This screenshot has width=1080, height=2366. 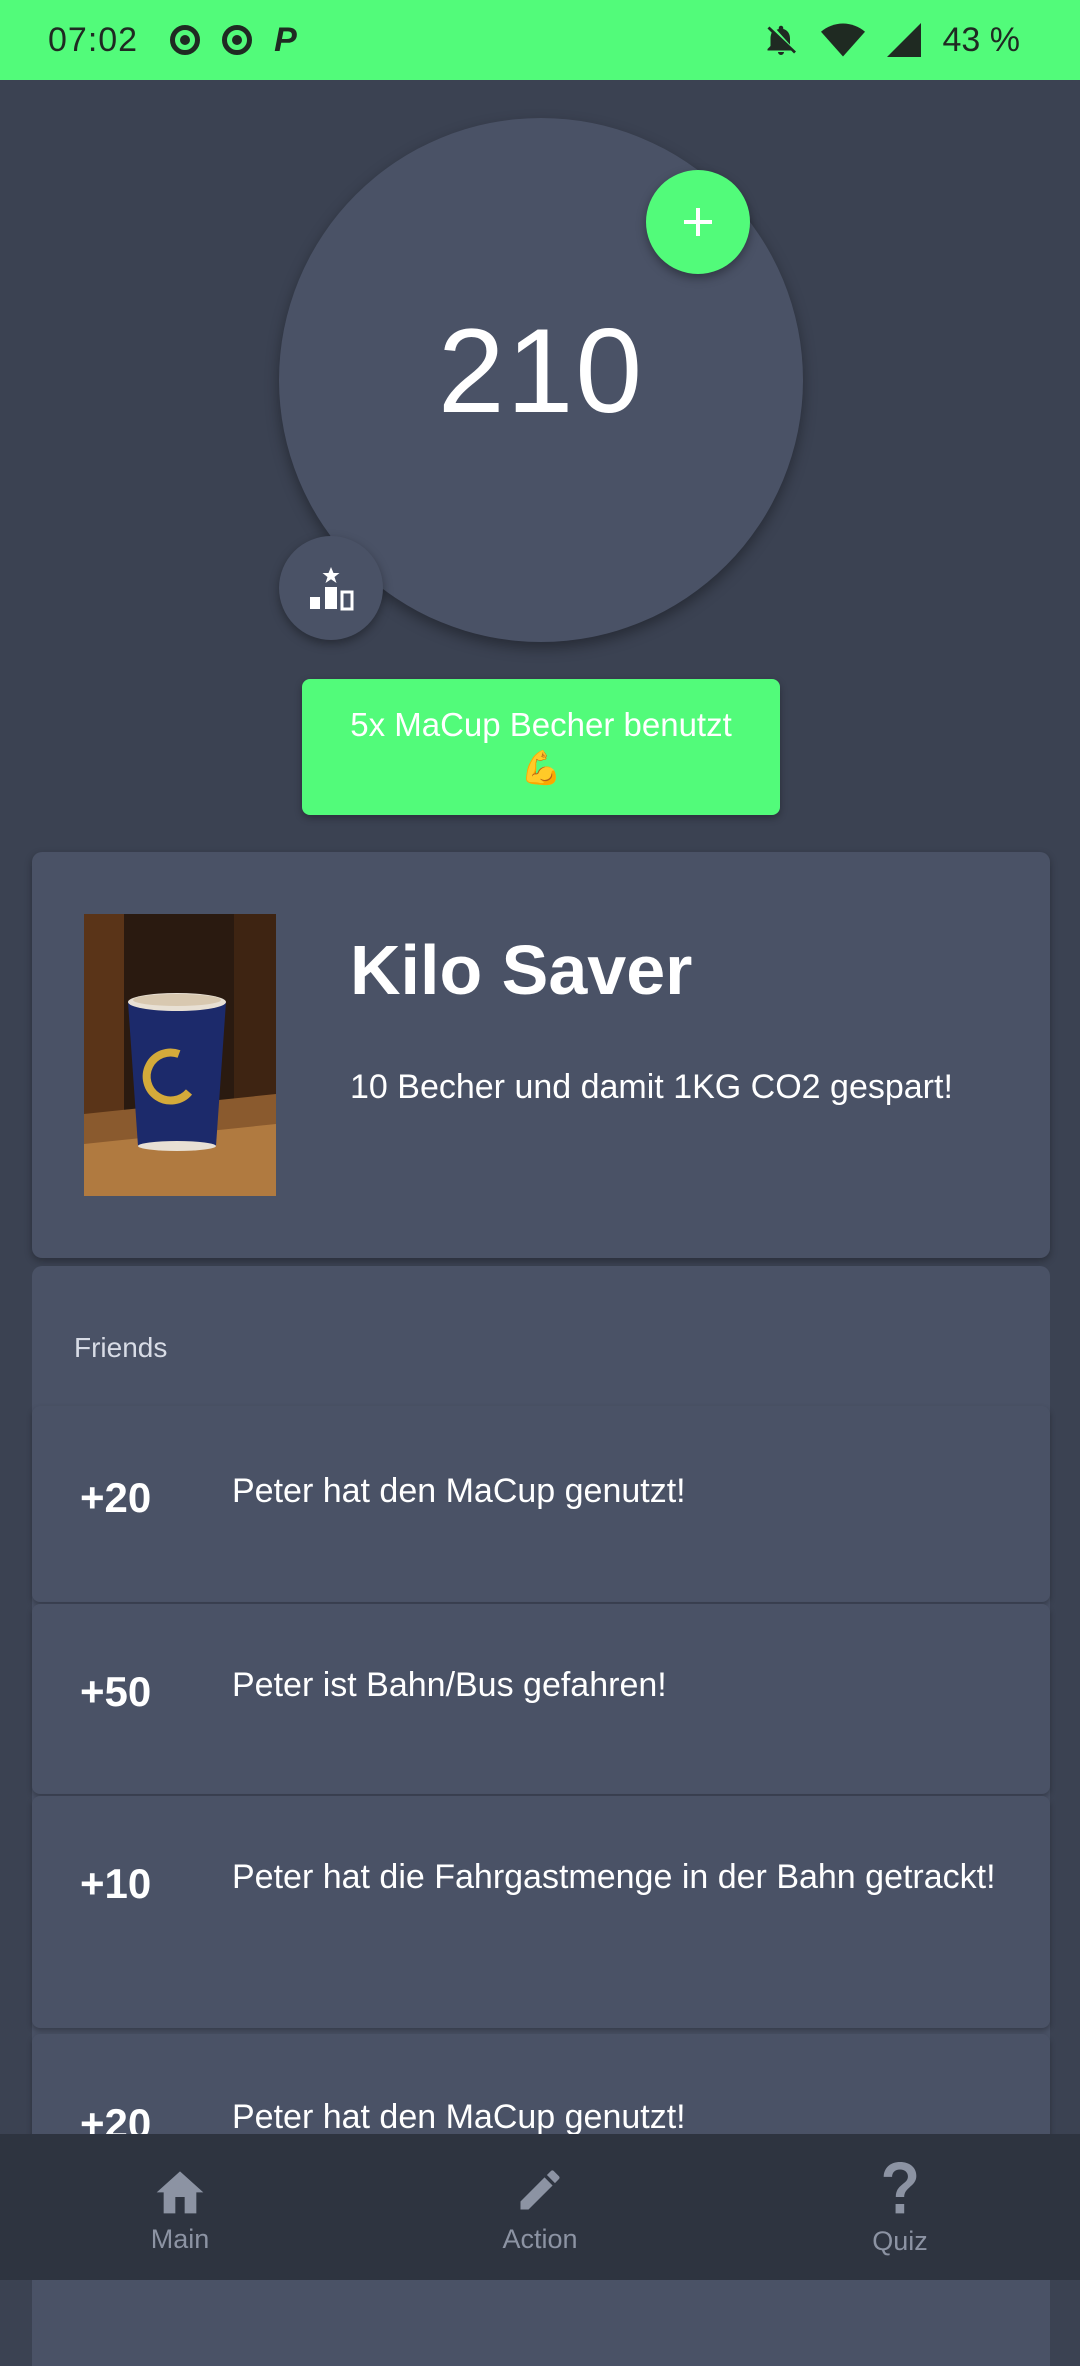 I want to click on home-icon, so click(x=180, y=2191).